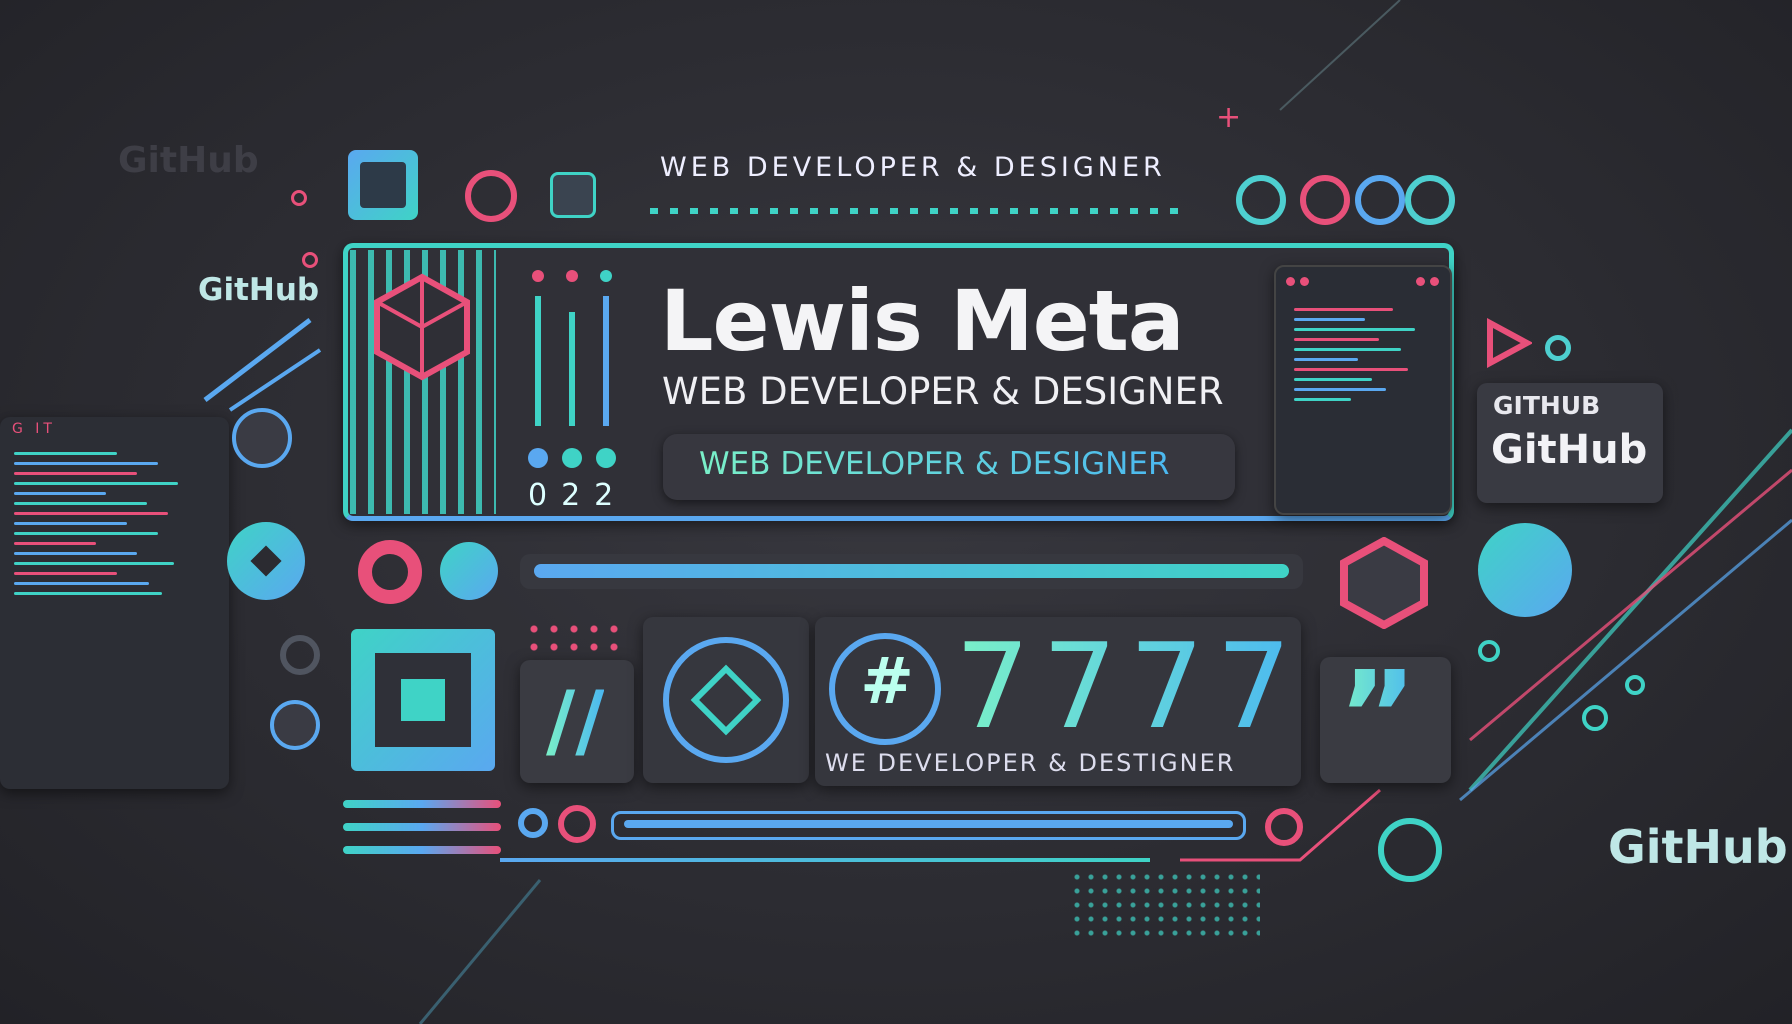 Image resolution: width=1792 pixels, height=1024 pixels. I want to click on hero-subtitle: WEB DEVELOPER & DESIGNER, so click(943, 391).